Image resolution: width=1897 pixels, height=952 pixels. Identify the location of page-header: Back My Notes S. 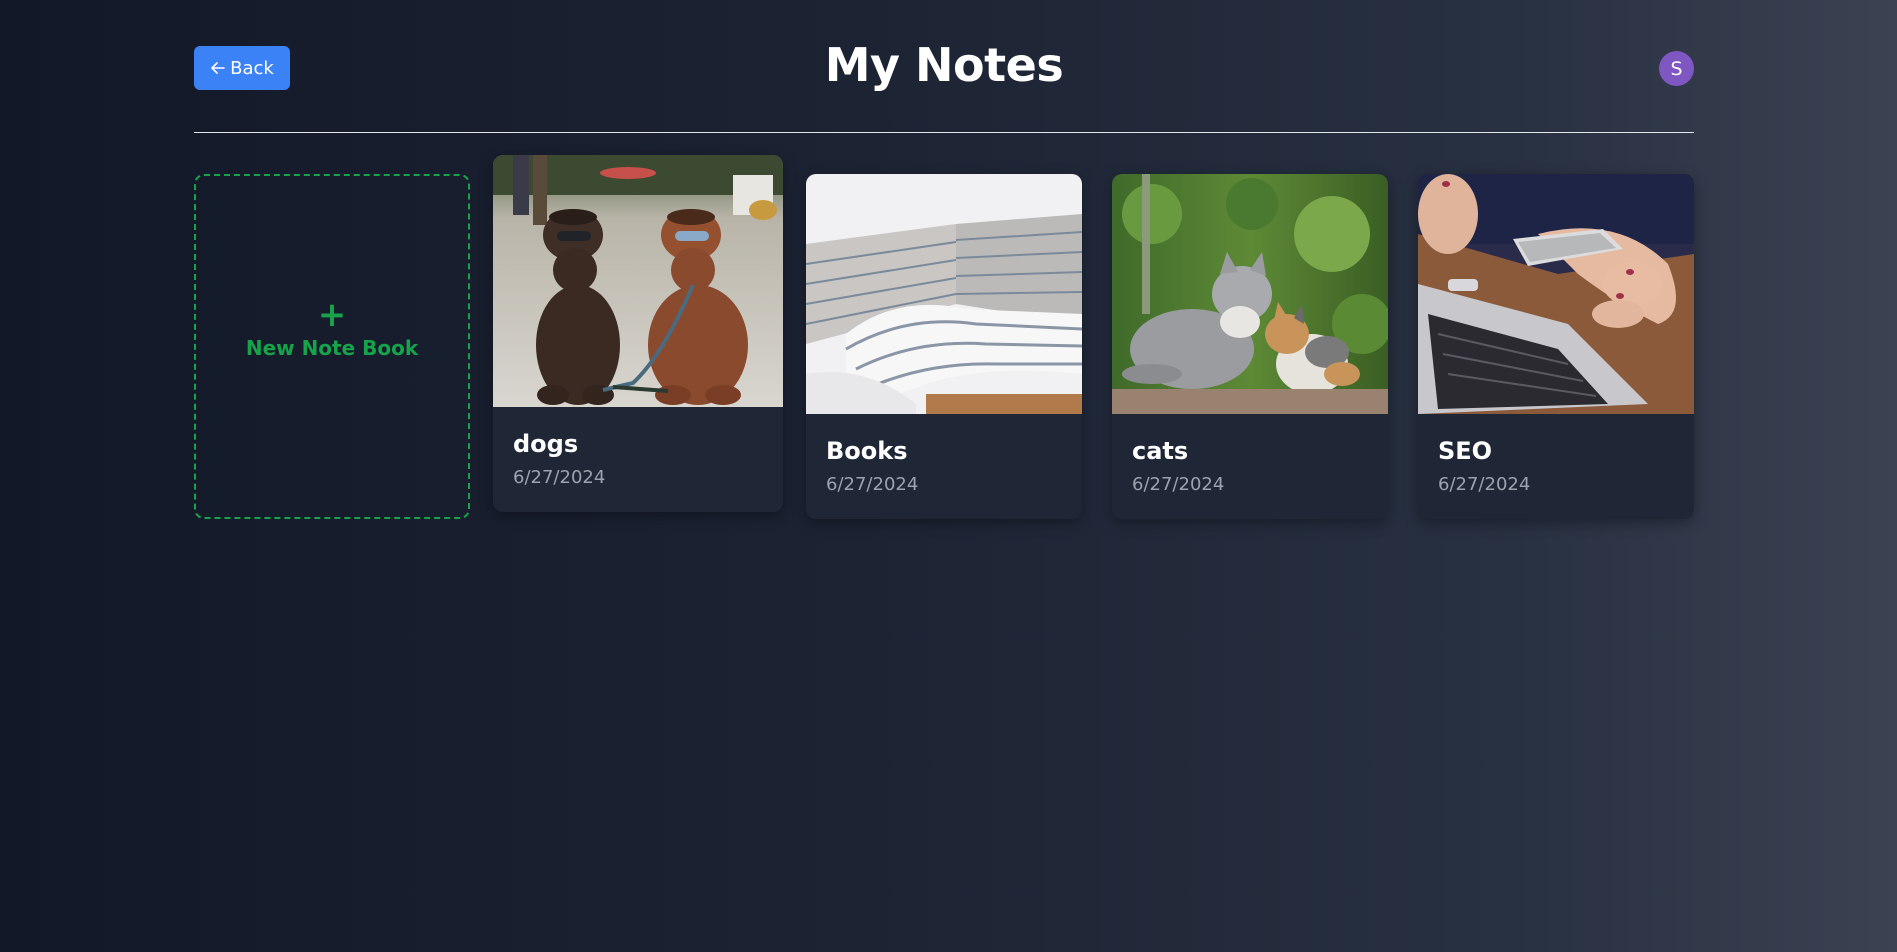
(944, 65).